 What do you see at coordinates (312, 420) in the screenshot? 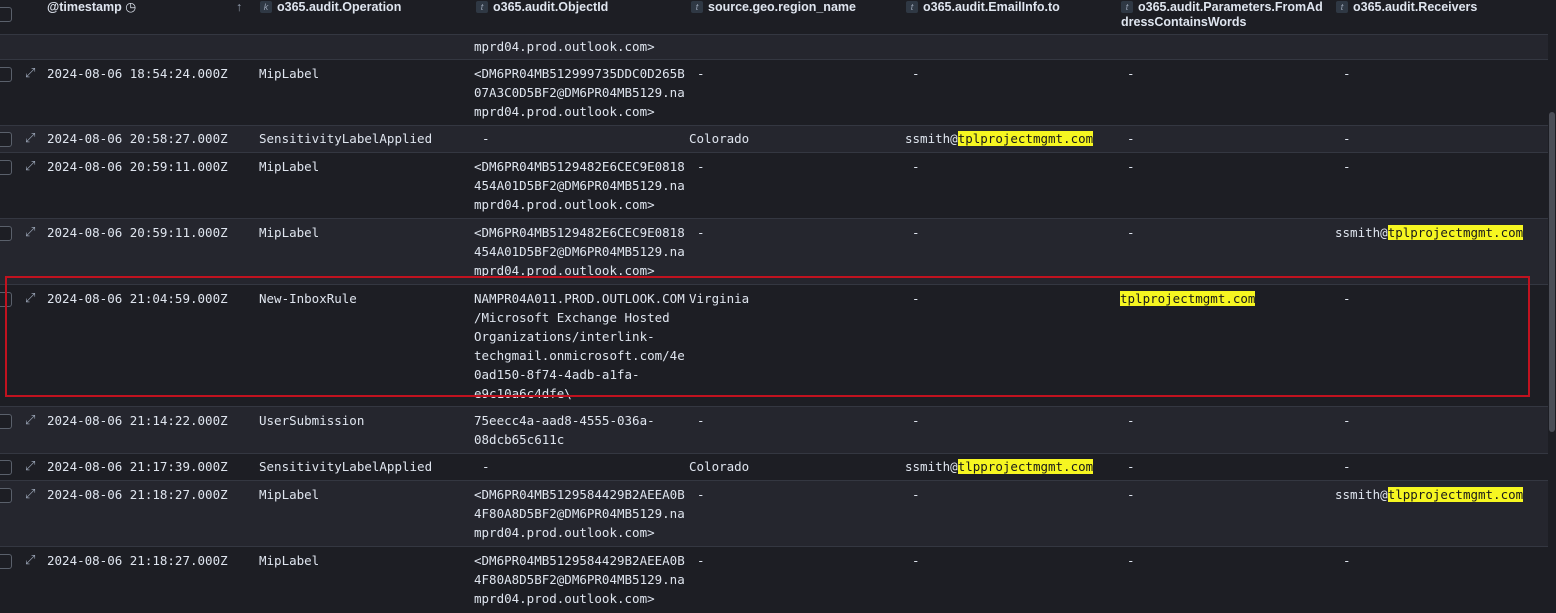
I see `cell-operation: UserSubmission` at bounding box center [312, 420].